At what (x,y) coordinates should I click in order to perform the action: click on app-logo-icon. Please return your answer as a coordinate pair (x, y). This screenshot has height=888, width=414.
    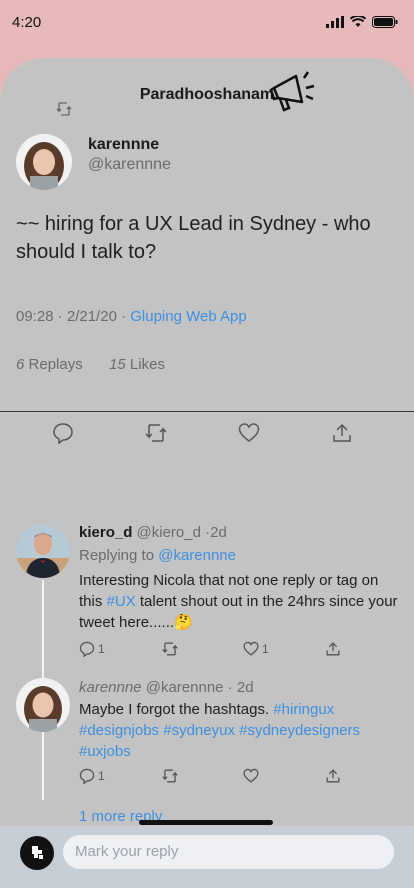
    Looking at the image, I should click on (37, 853).